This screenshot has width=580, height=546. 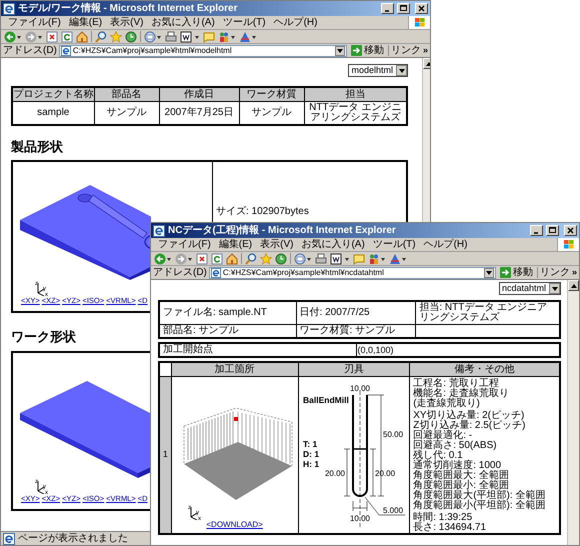 What do you see at coordinates (334, 473) in the screenshot?
I see `dimension-label: 20.00` at bounding box center [334, 473].